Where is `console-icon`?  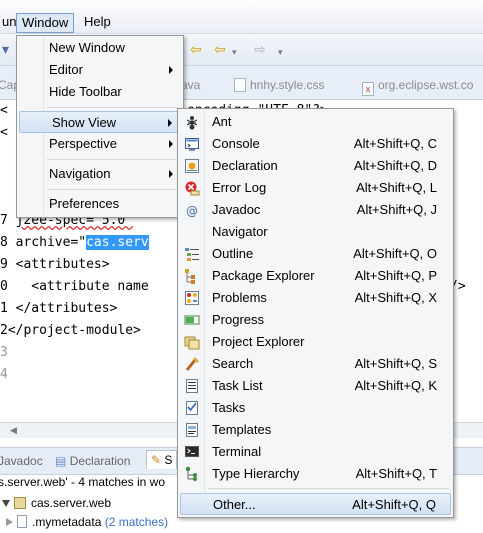
console-icon is located at coordinates (192, 144).